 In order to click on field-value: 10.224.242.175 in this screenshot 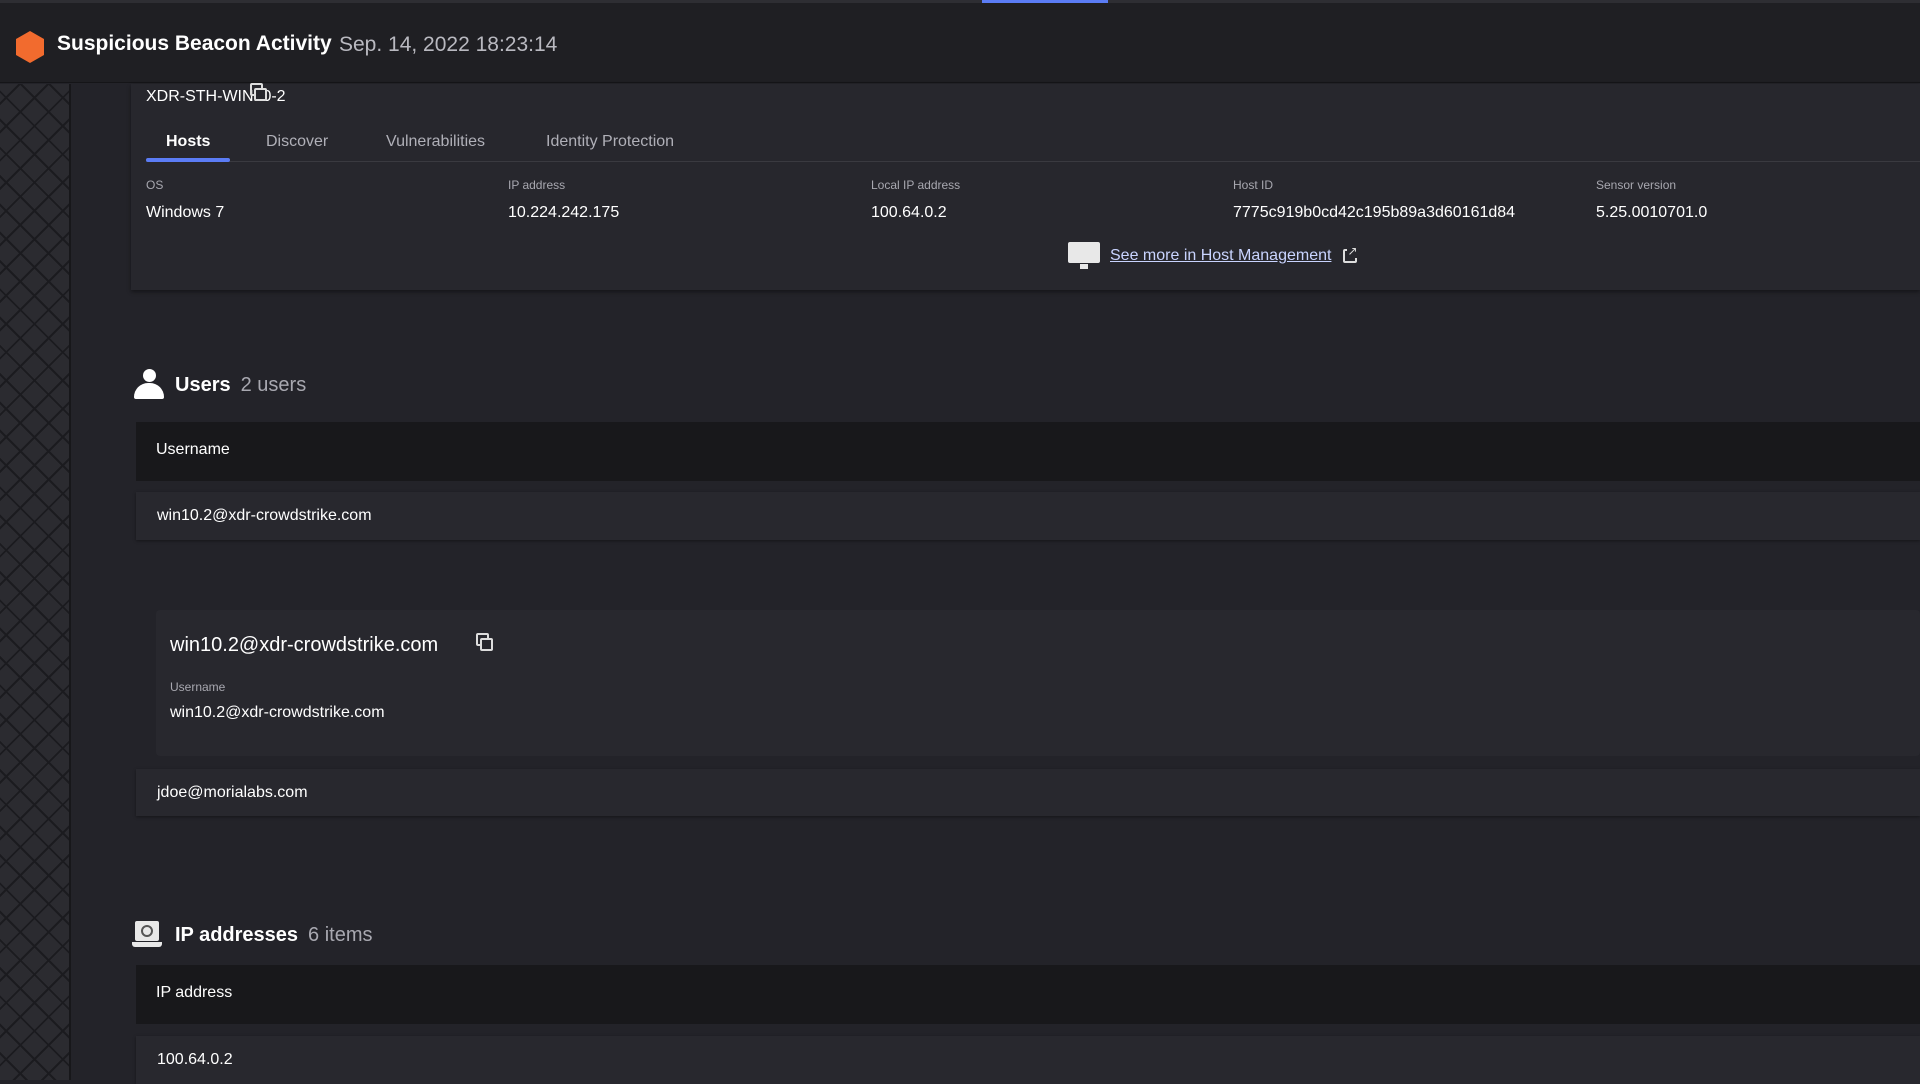, I will do `click(564, 212)`.